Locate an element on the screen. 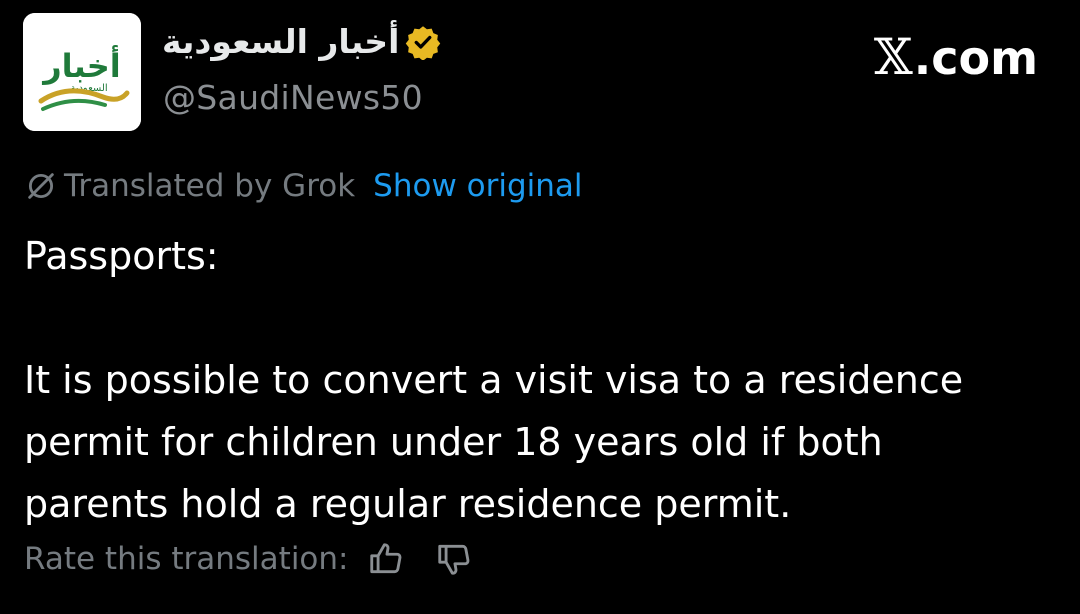 This screenshot has height=614, width=1080. show-original-link: Show original is located at coordinates (477, 186).